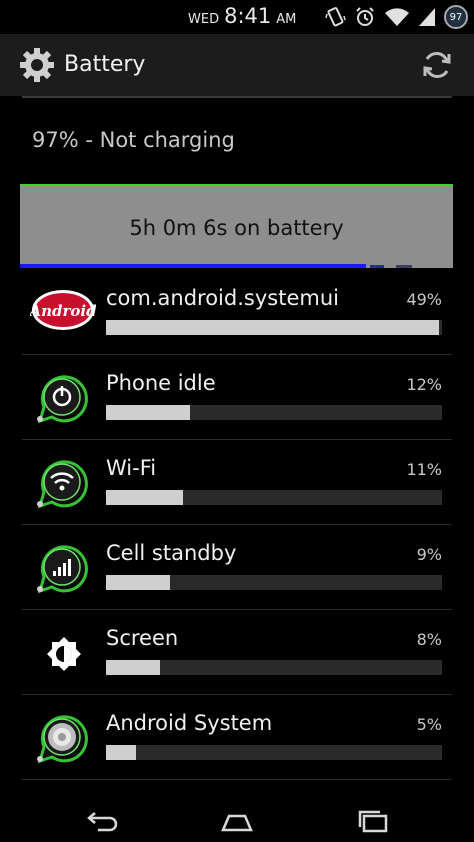  I want to click on graph-awake-line, so click(193, 266).